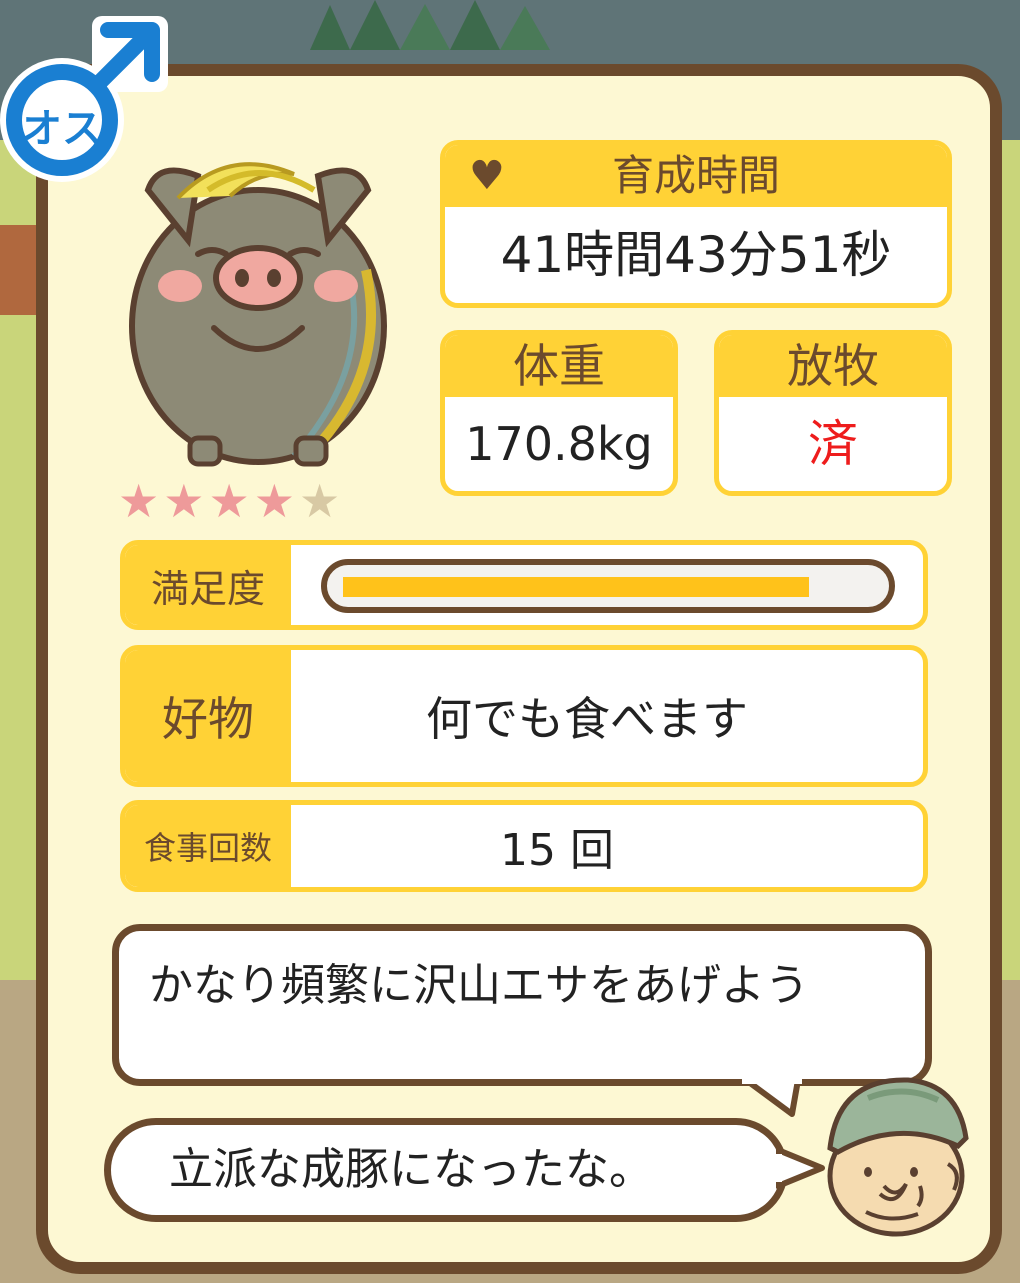 This screenshot has height=1283, width=1020. What do you see at coordinates (898, 1157) in the screenshot?
I see `farmer-face-icon` at bounding box center [898, 1157].